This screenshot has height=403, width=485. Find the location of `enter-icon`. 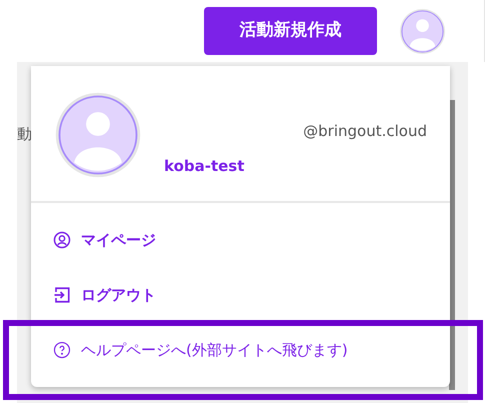

enter-icon is located at coordinates (62, 295).